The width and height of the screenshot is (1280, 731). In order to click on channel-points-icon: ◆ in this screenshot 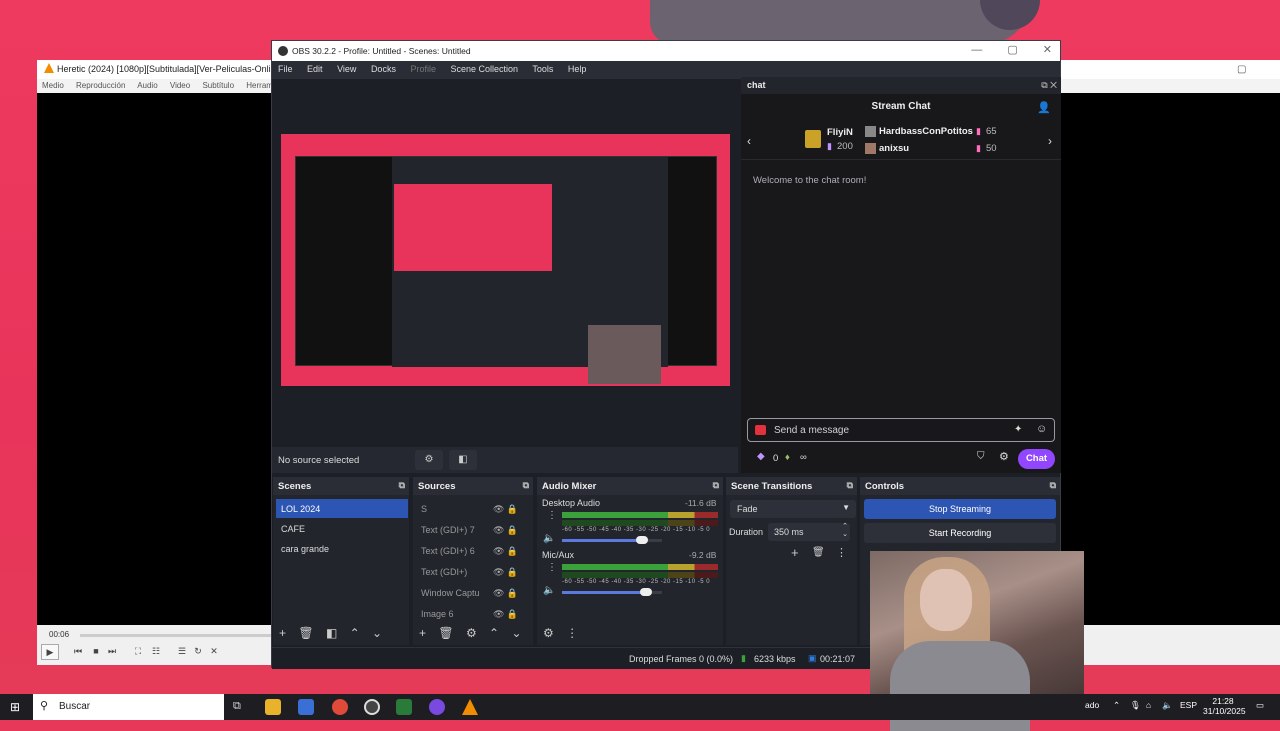, I will do `click(761, 456)`.